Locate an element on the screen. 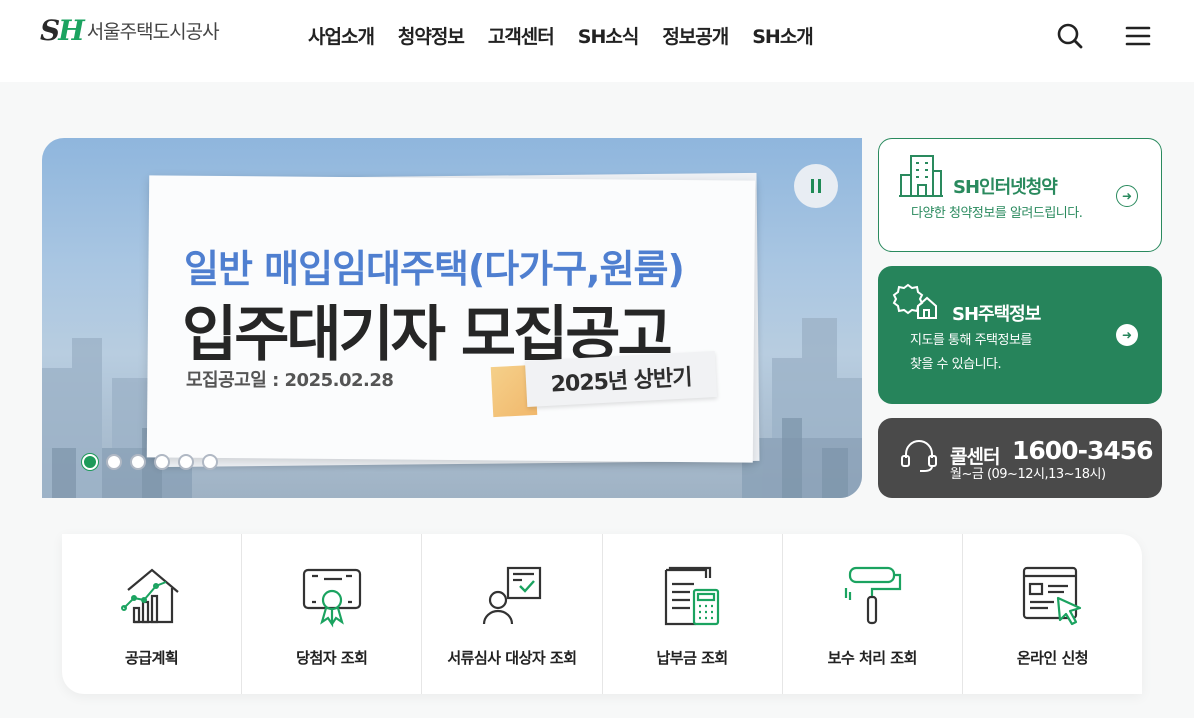 This screenshot has width=1194, height=718. quick-menu-winner-lookup: 당첨자 조회 is located at coordinates (332, 614).